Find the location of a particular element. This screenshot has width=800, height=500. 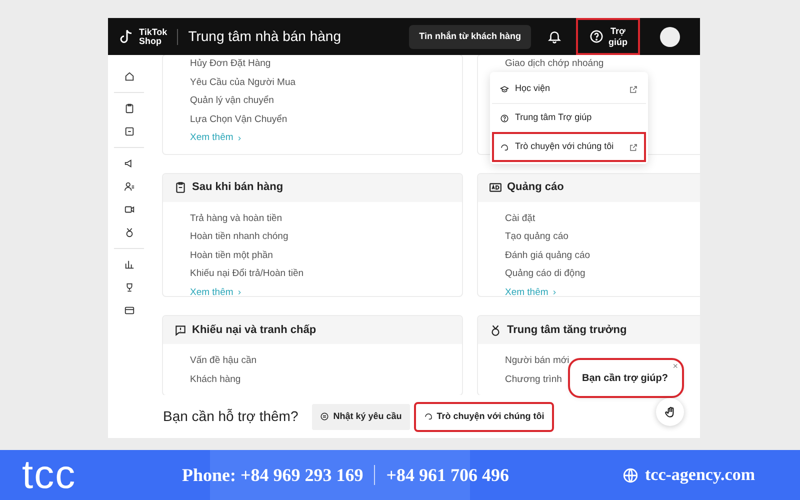

card-title: Quảng cáo is located at coordinates (535, 188).